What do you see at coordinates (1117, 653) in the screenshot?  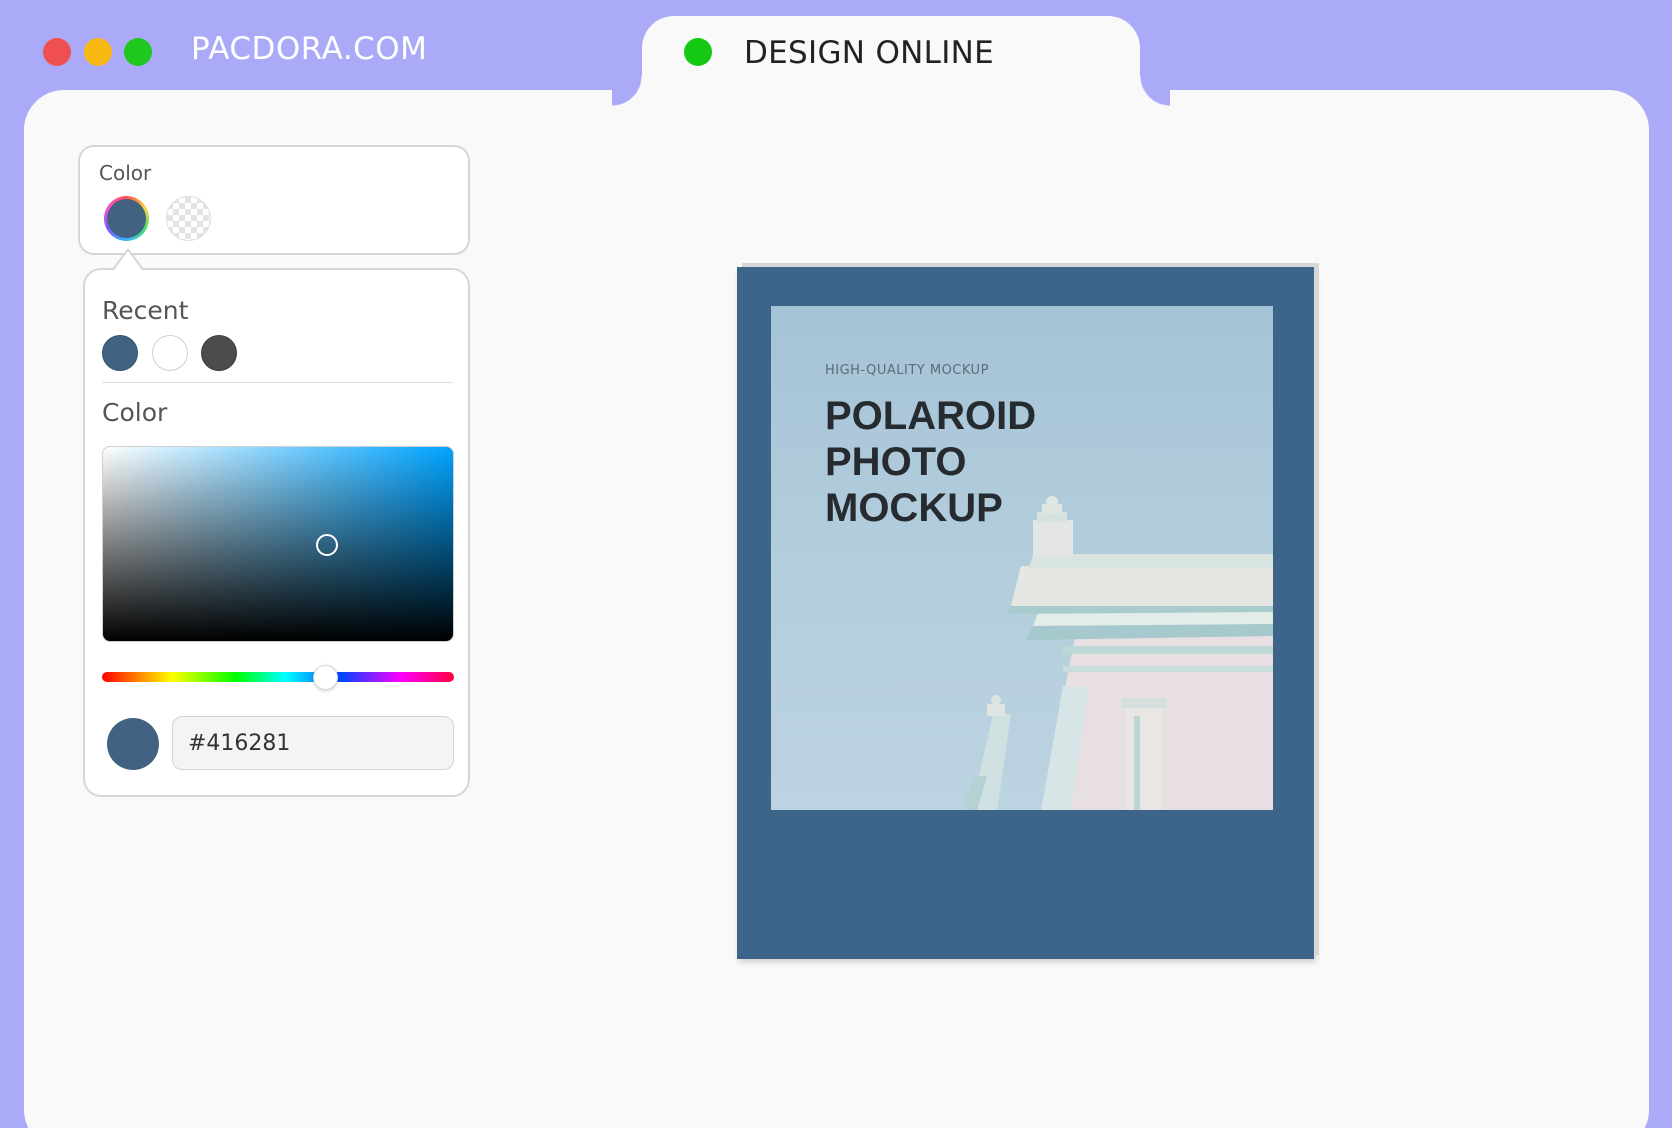 I see `building-illustration` at bounding box center [1117, 653].